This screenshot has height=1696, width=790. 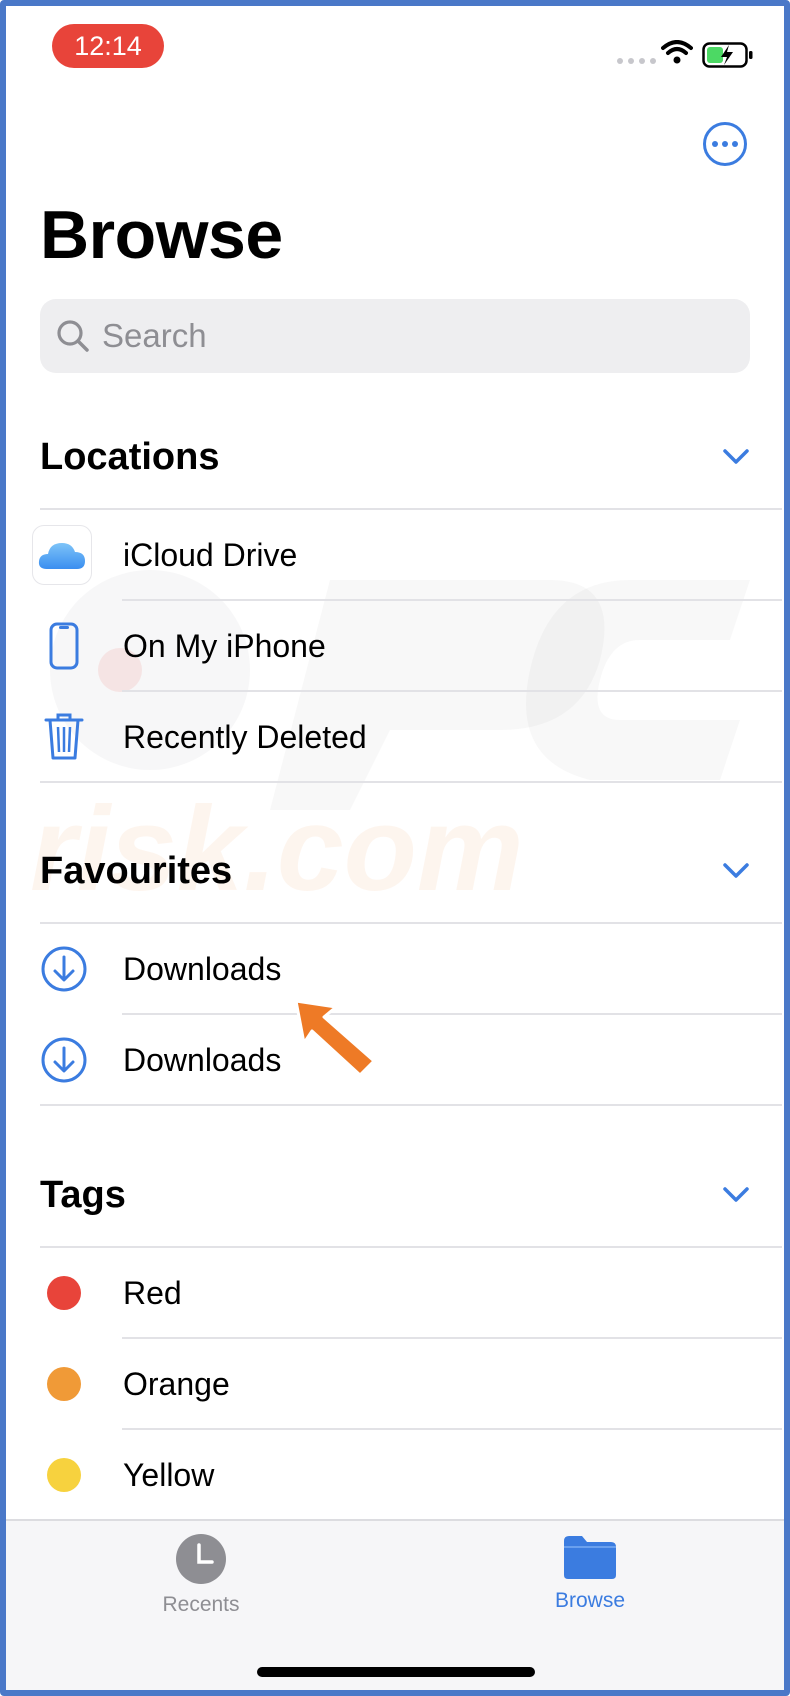 I want to click on home-indicator, so click(x=396, y=1672).